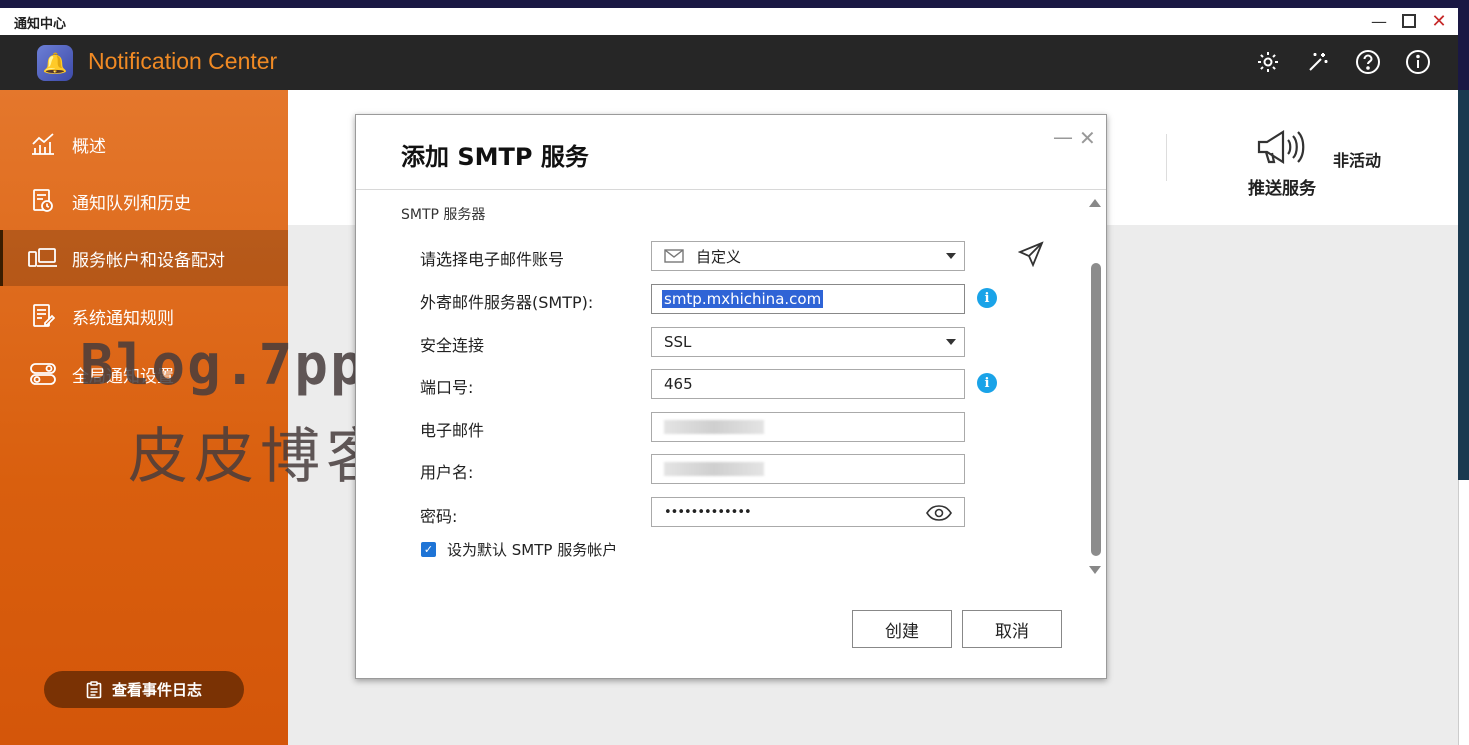  I want to click on chart-icon, so click(43, 144).